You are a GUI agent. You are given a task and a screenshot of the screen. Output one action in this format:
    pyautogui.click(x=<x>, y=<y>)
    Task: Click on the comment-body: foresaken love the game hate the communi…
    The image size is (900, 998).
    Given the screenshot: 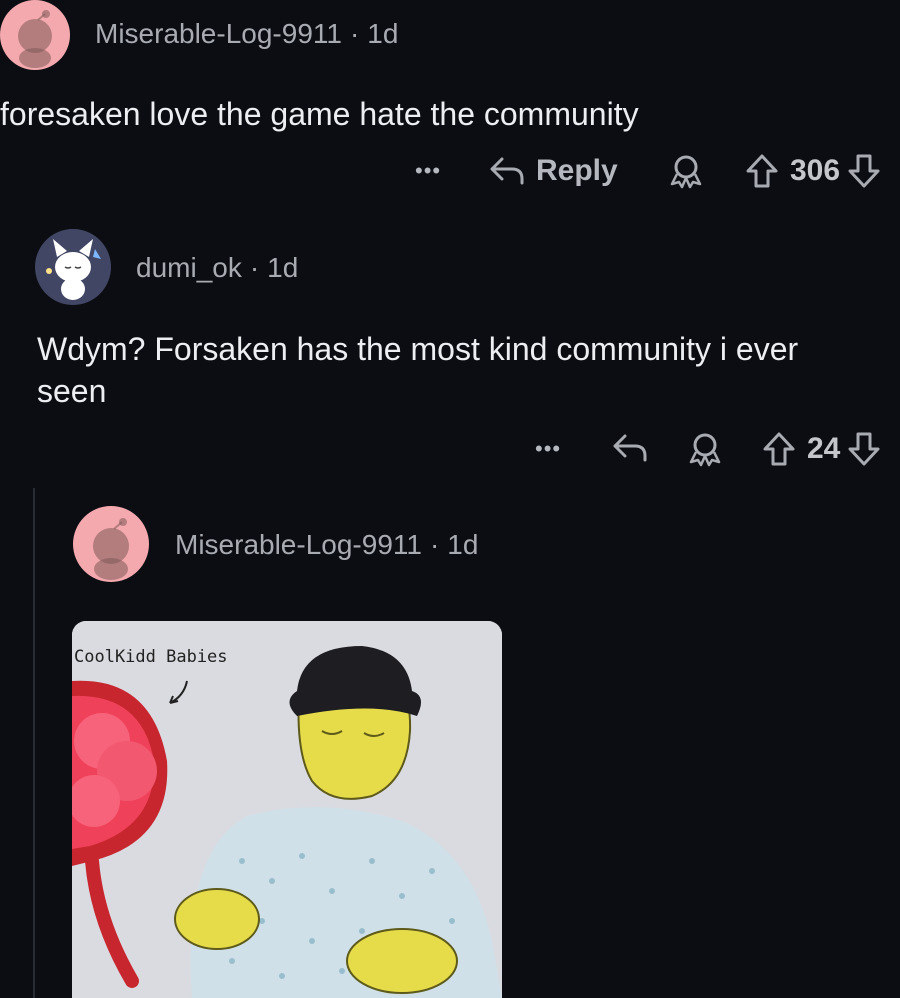 What is the action you would take?
    pyautogui.click(x=319, y=114)
    